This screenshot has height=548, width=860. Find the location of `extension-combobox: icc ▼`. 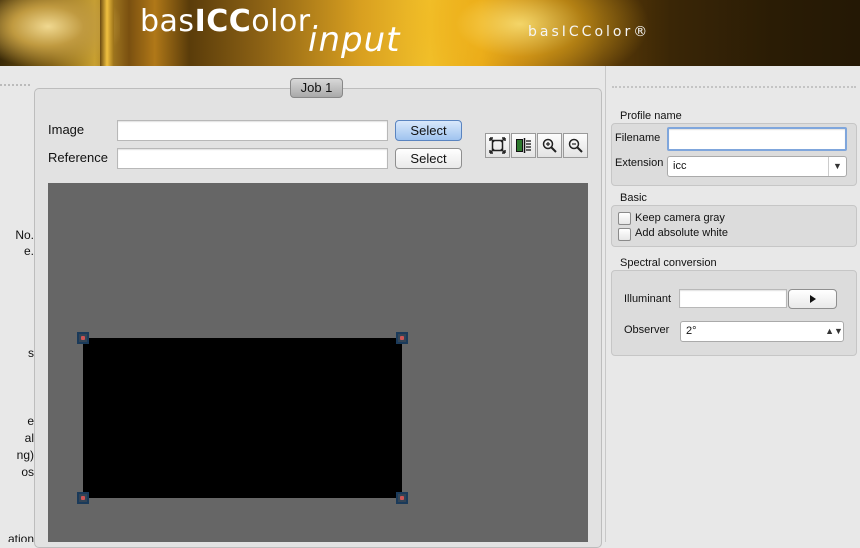

extension-combobox: icc ▼ is located at coordinates (757, 166).